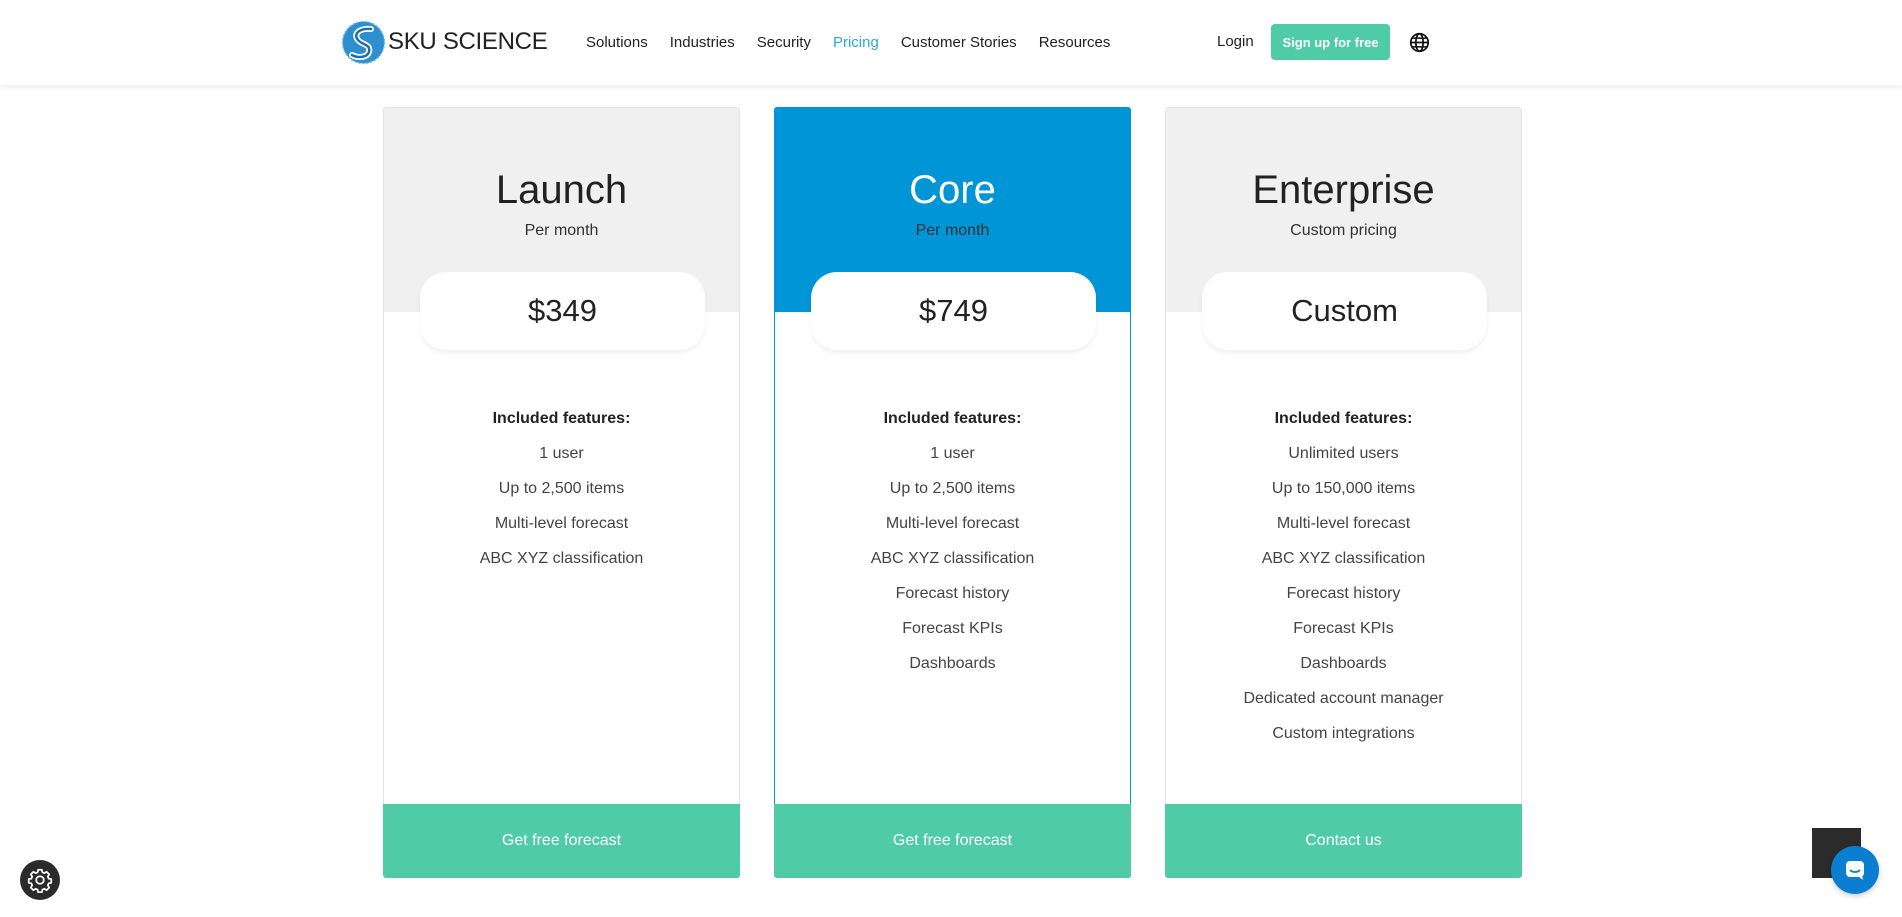 This screenshot has width=1902, height=917. Describe the element at coordinates (1075, 42) in the screenshot. I see `nav-resources: Resources` at that location.